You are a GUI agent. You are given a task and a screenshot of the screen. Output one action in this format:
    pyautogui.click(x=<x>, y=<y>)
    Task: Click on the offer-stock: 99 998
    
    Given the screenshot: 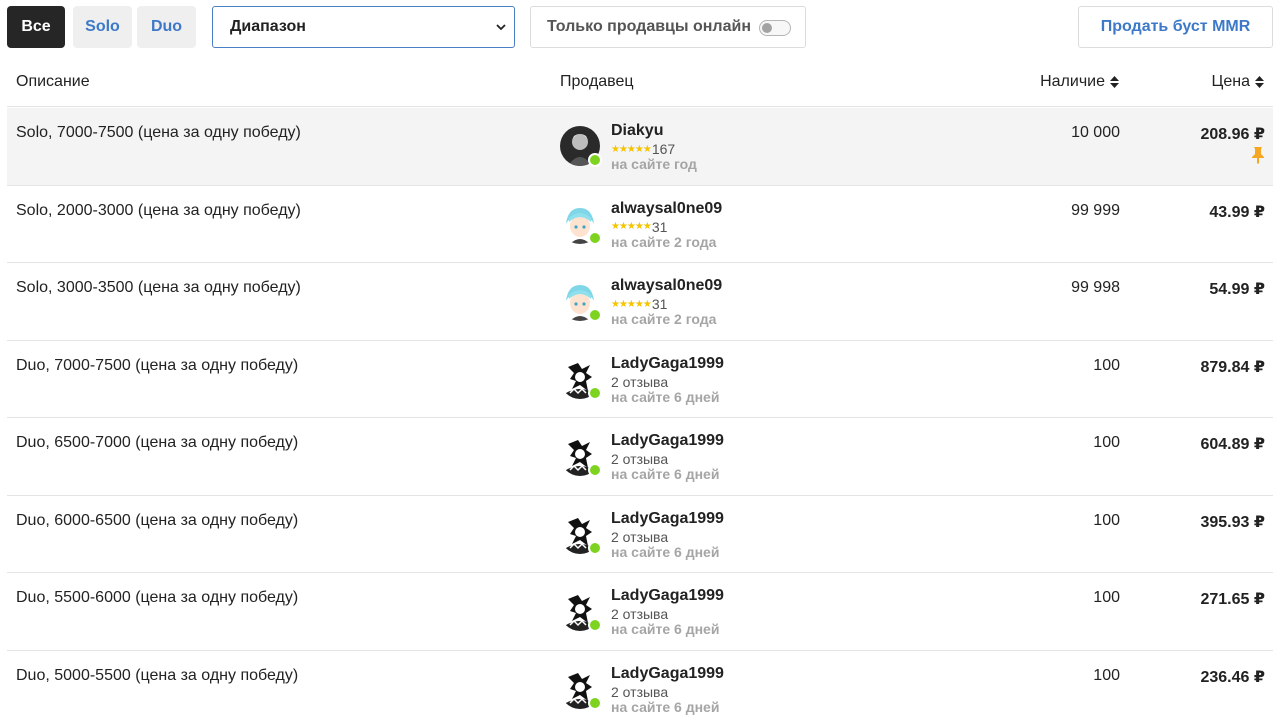 What is the action you would take?
    pyautogui.click(x=1095, y=287)
    